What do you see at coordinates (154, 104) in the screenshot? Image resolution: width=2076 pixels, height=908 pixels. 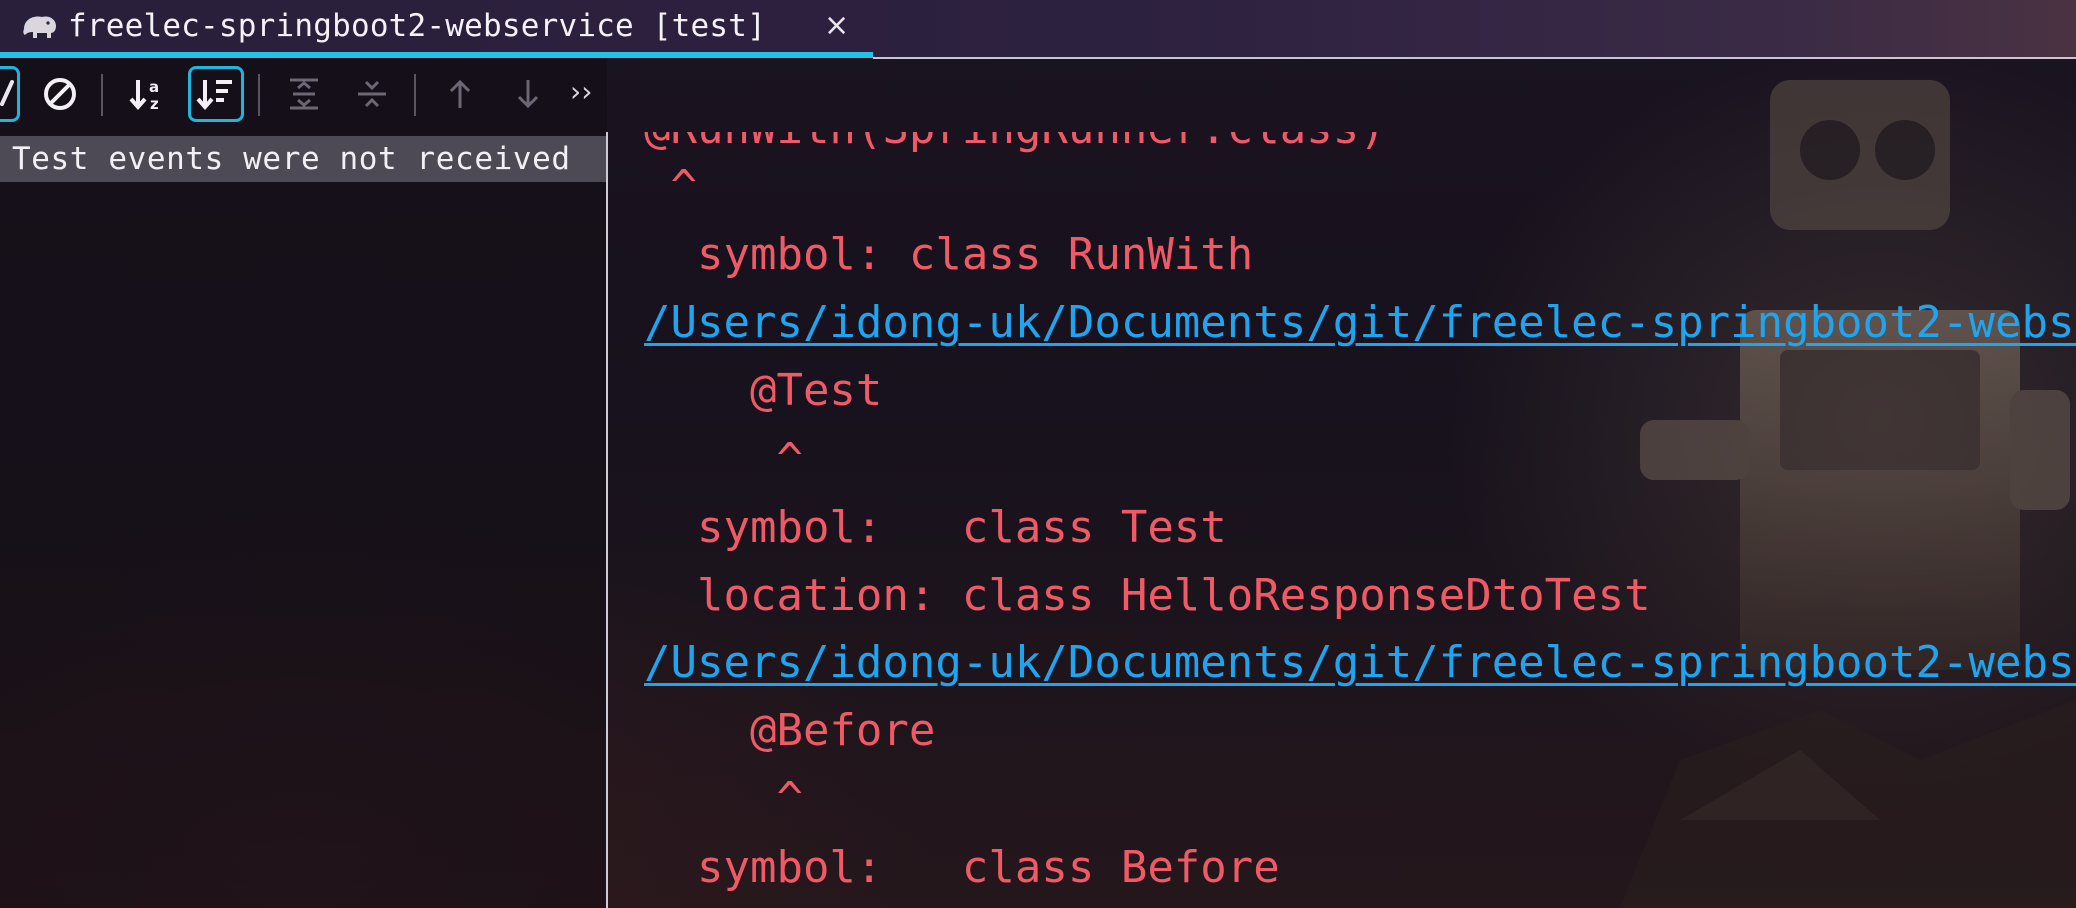 I see `svg-text: z` at bounding box center [154, 104].